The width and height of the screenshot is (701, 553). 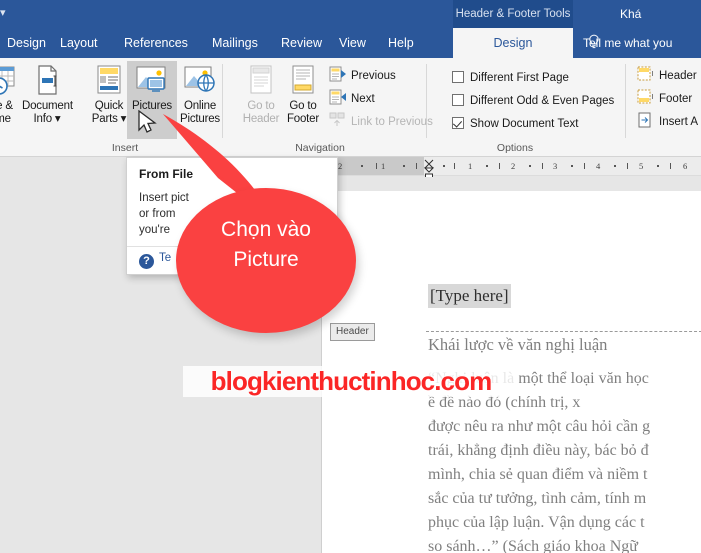 What do you see at coordinates (266, 245) in the screenshot?
I see `annotation-callout-text: Chọn vào Picture` at bounding box center [266, 245].